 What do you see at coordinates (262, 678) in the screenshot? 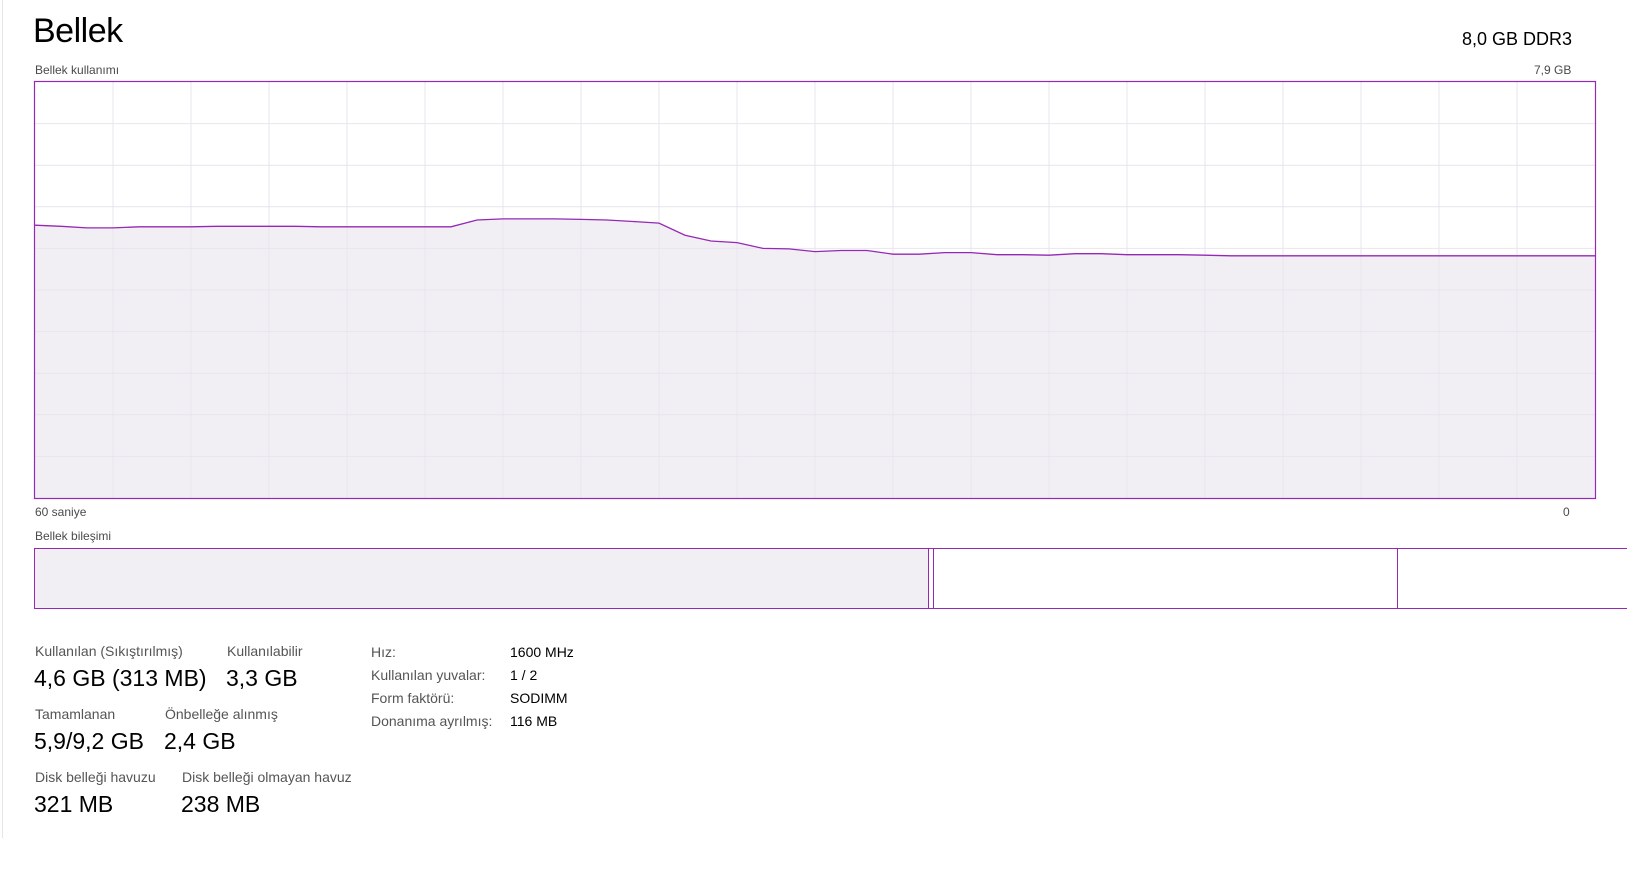
I see `available-value: 3,3 GB` at bounding box center [262, 678].